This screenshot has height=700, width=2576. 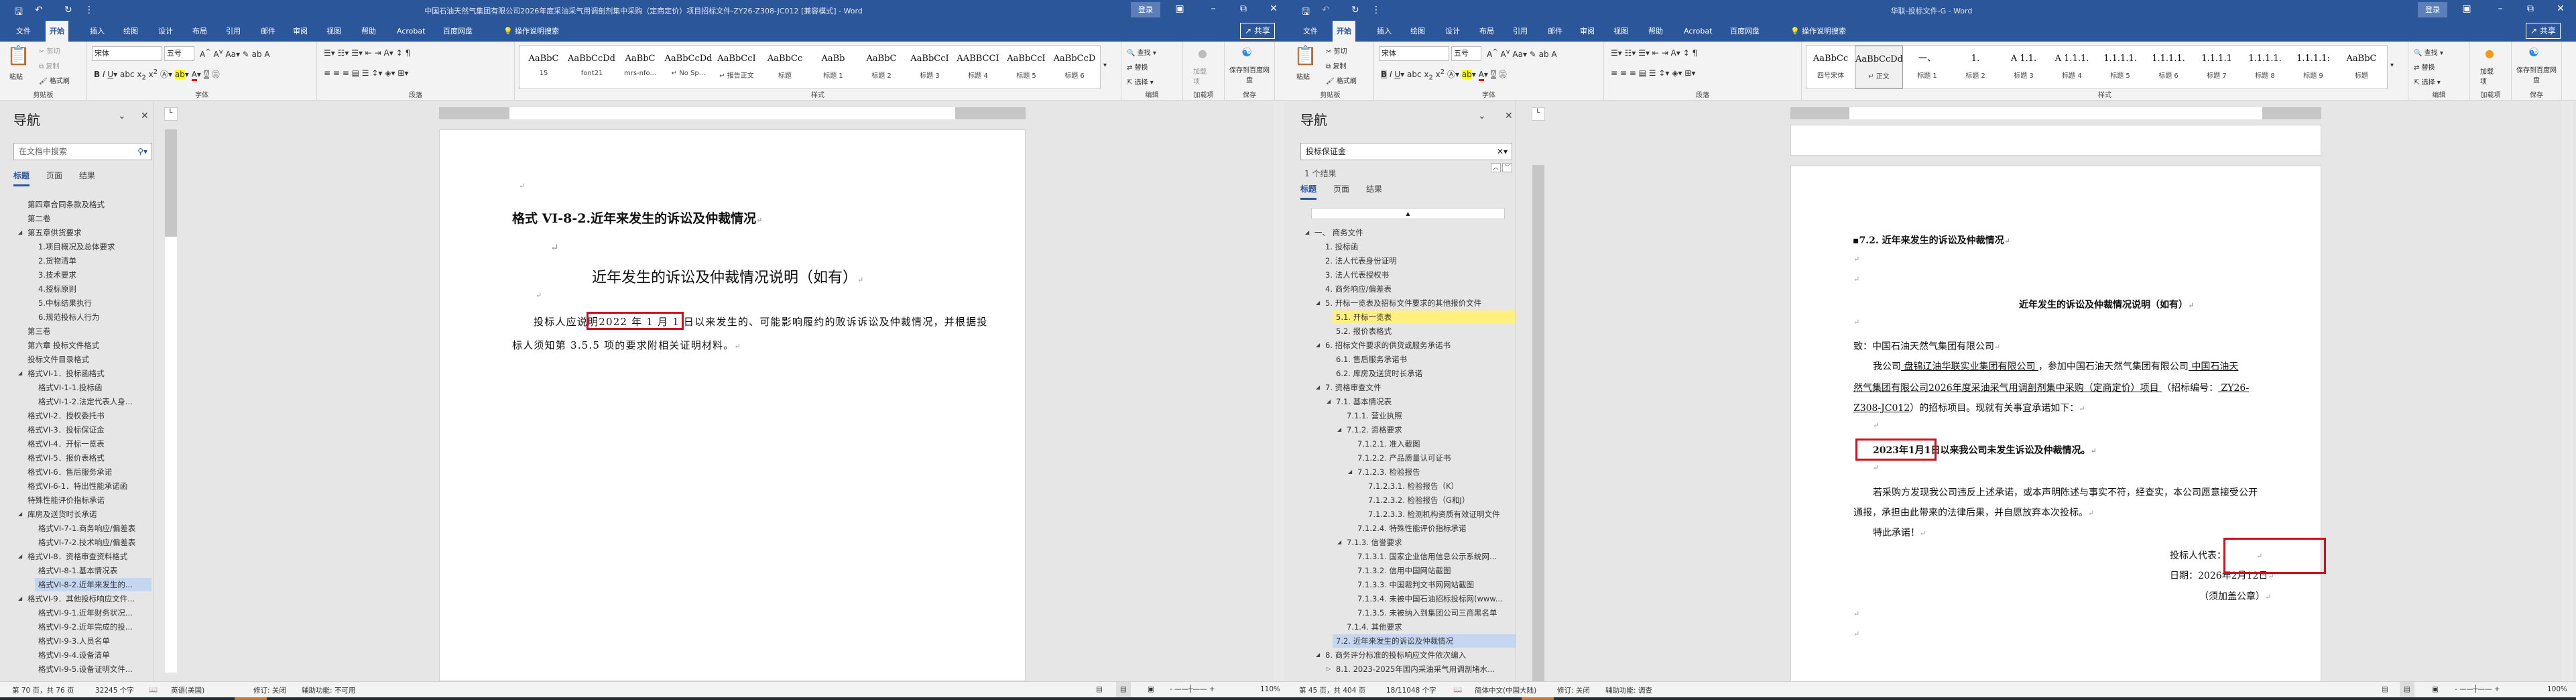 I want to click on tell-me-search: 操作说明搜索, so click(x=1824, y=31).